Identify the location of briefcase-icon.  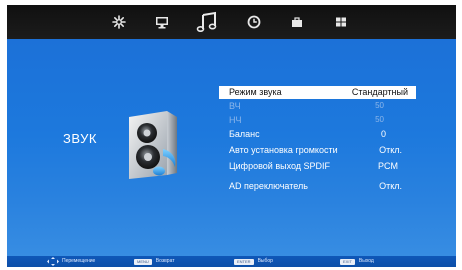
(297, 22).